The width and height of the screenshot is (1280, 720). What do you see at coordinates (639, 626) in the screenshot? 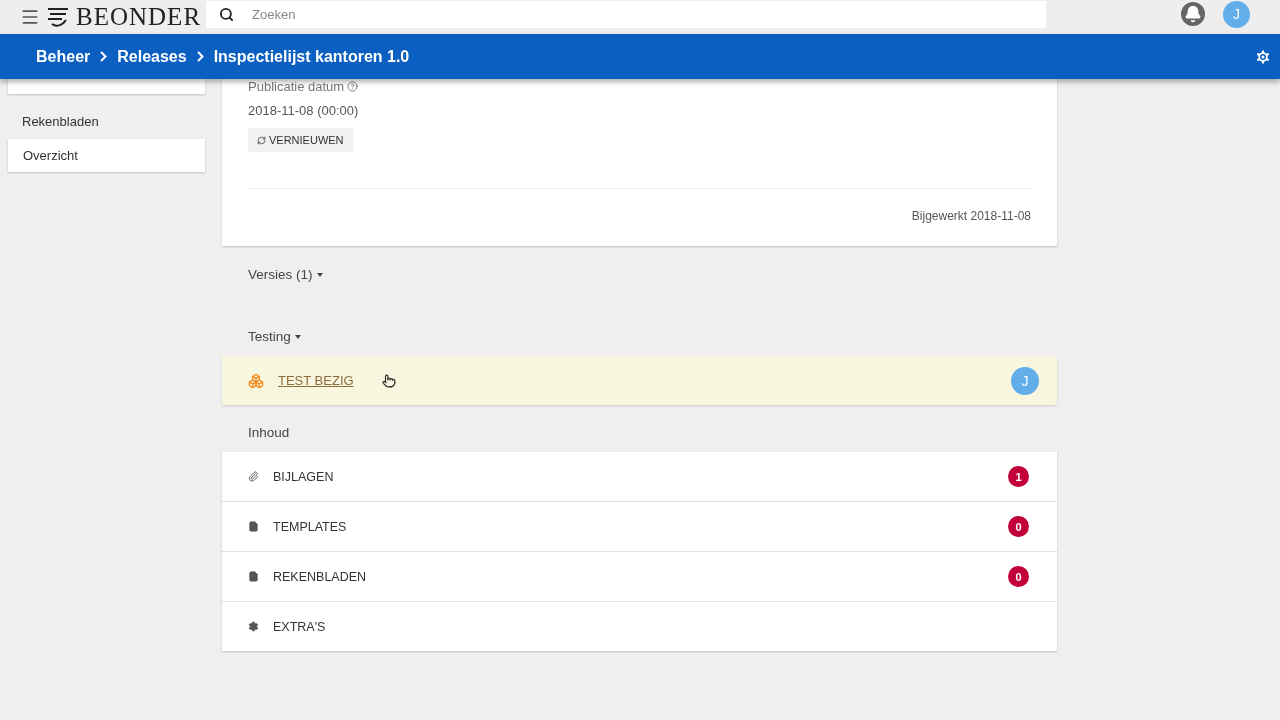
I see `content-item: EXTRA'S` at bounding box center [639, 626].